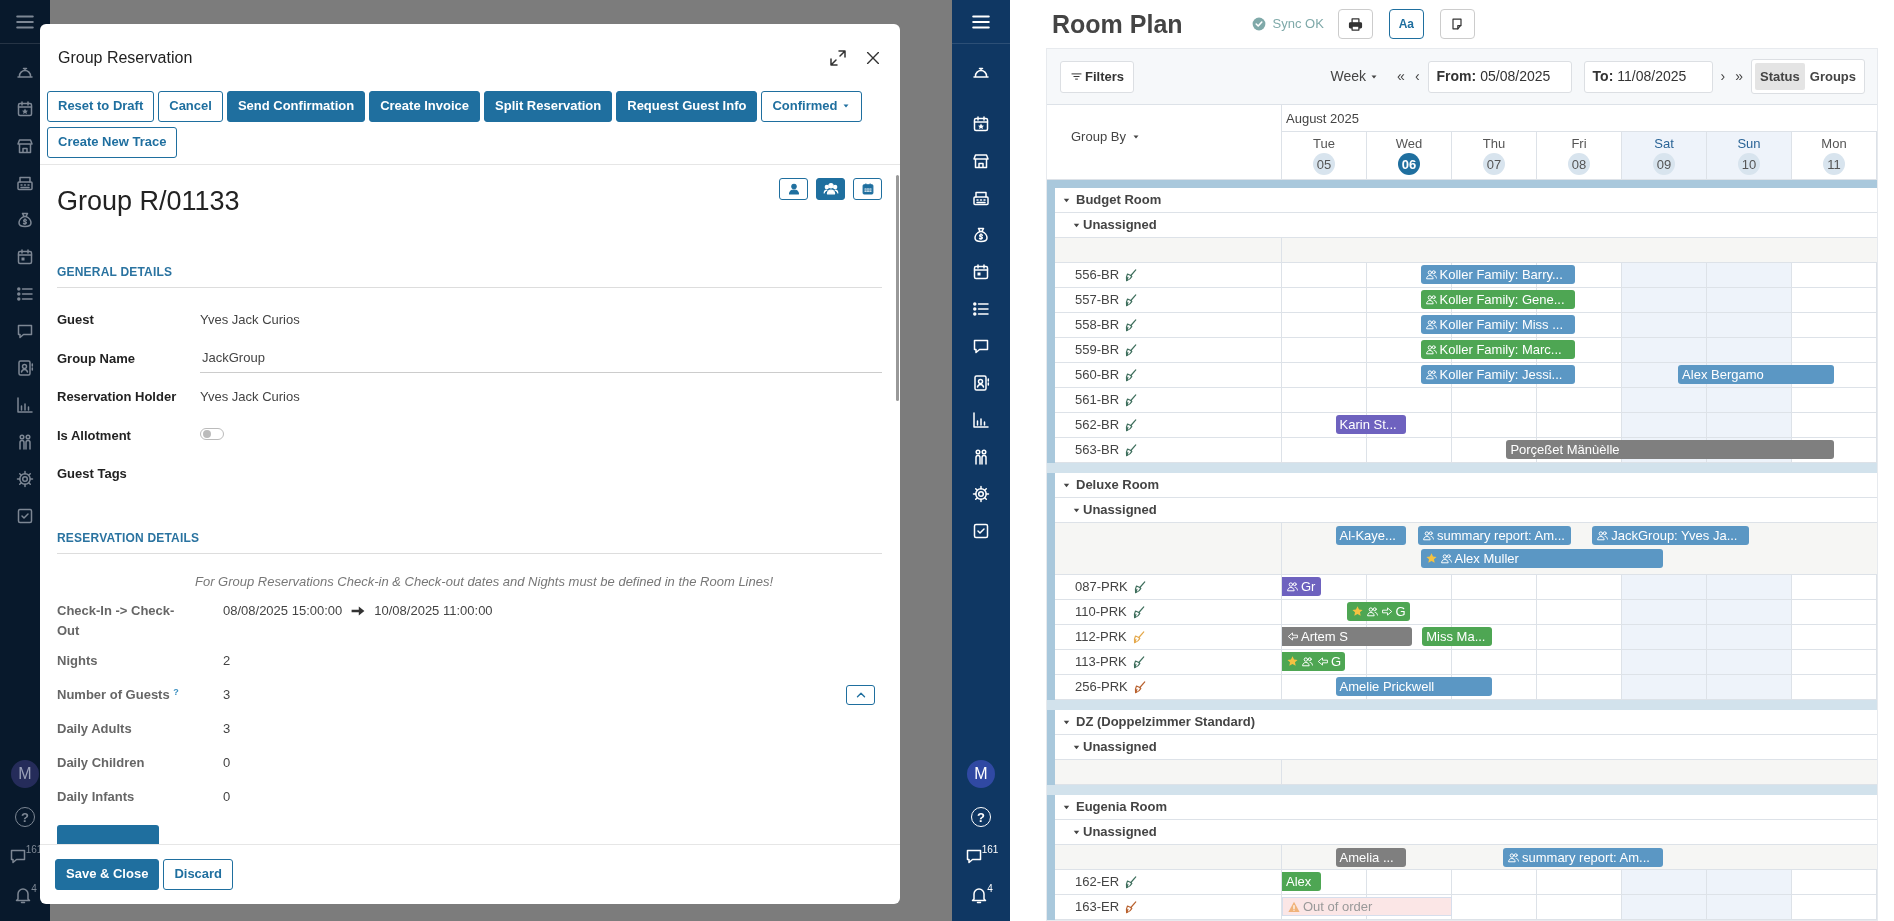 This screenshot has height=921, width=1894. Describe the element at coordinates (1302, 881) in the screenshot. I see `booking-bar: Alex` at that location.